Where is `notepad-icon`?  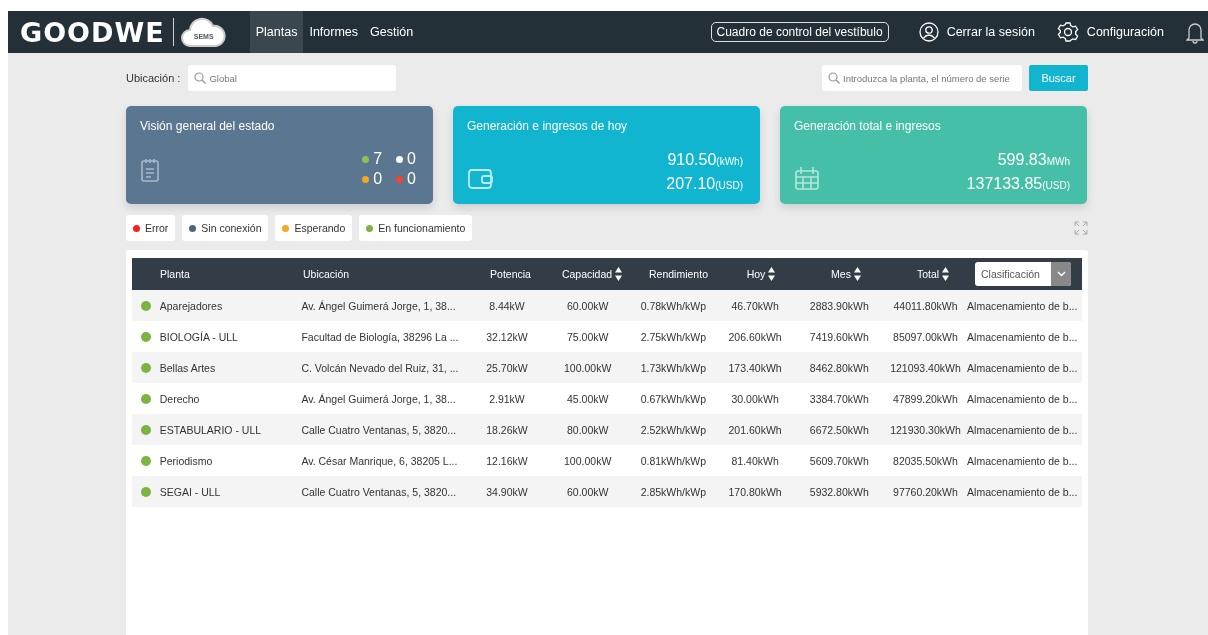
notepad-icon is located at coordinates (150, 170).